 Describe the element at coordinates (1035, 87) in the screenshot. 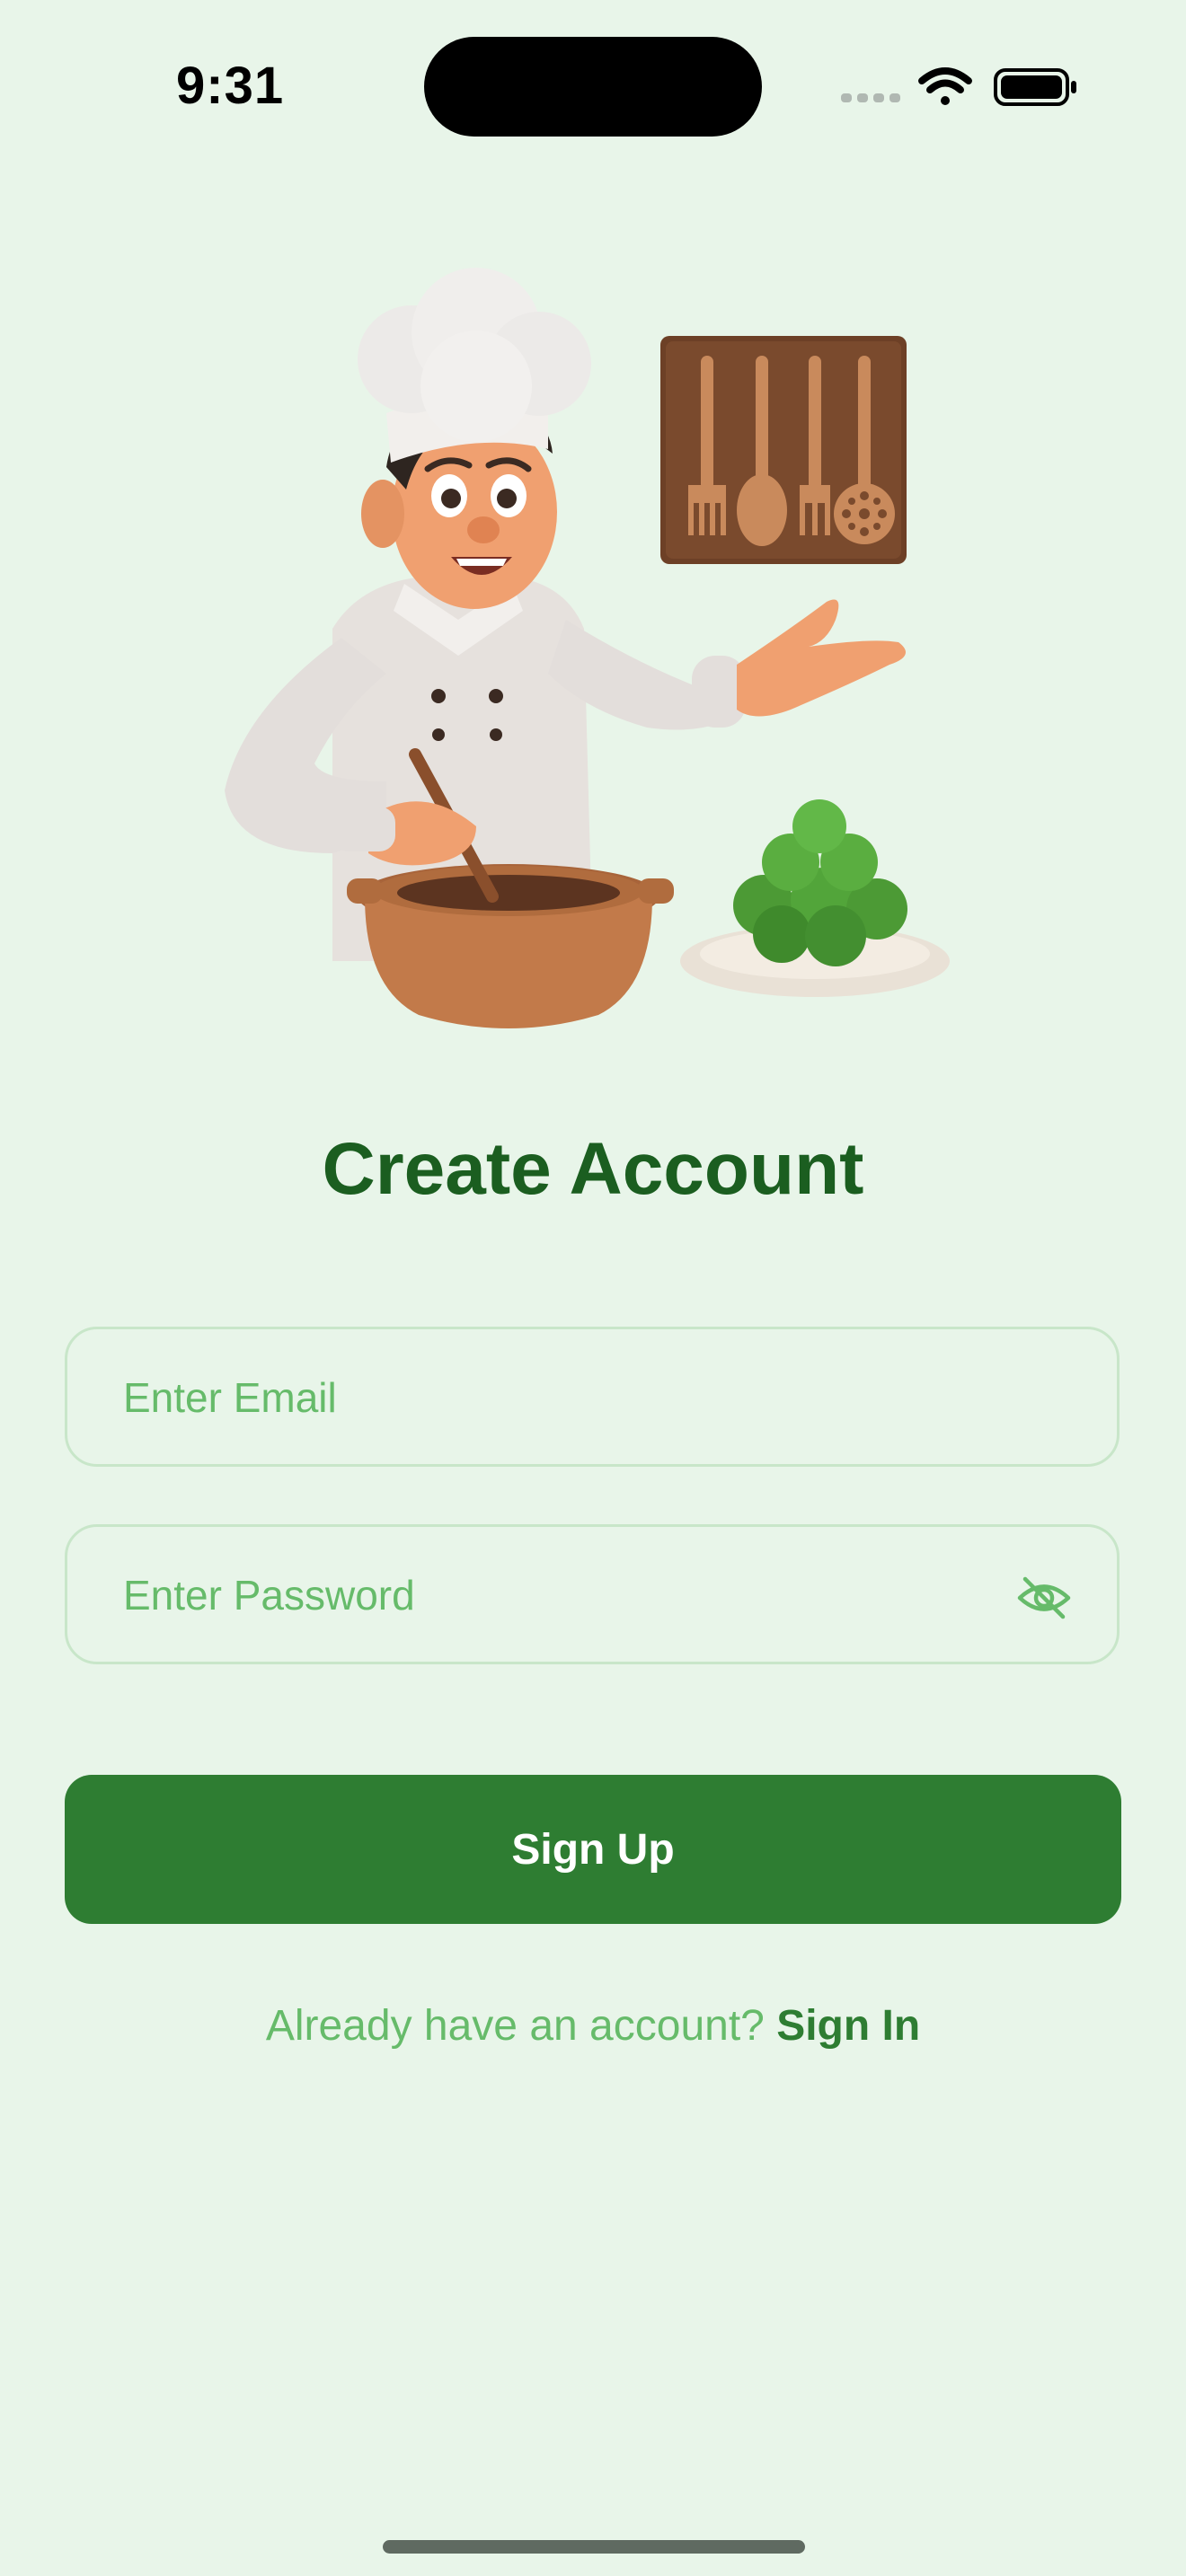

I see `battery-icon` at that location.